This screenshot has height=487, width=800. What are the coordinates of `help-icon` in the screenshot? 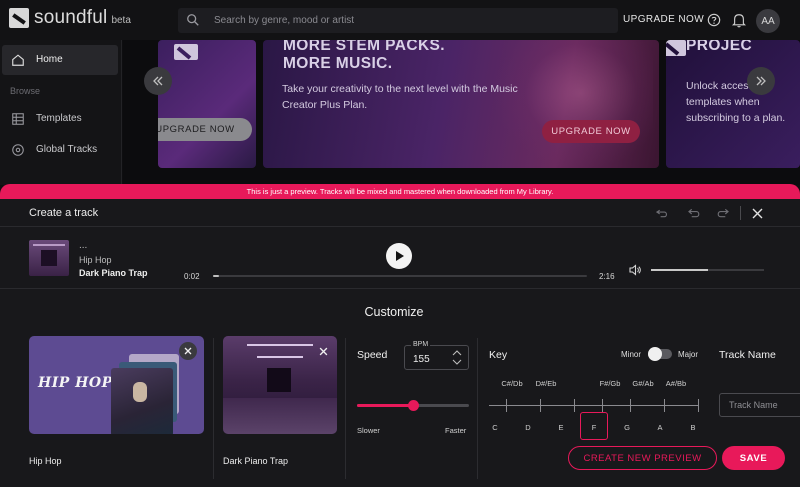 It's located at (714, 20).